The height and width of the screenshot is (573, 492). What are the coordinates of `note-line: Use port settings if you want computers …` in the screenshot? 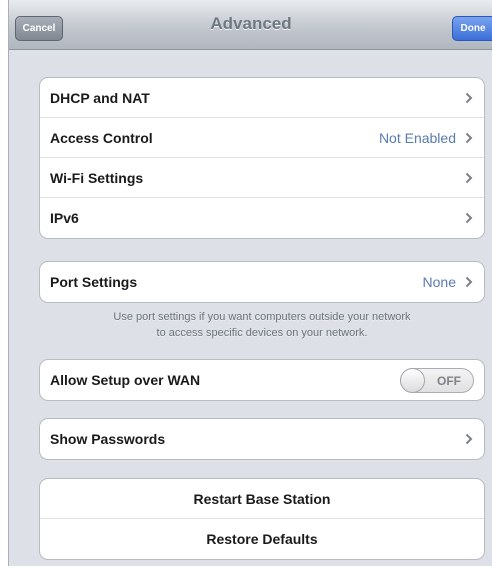 It's located at (262, 317).